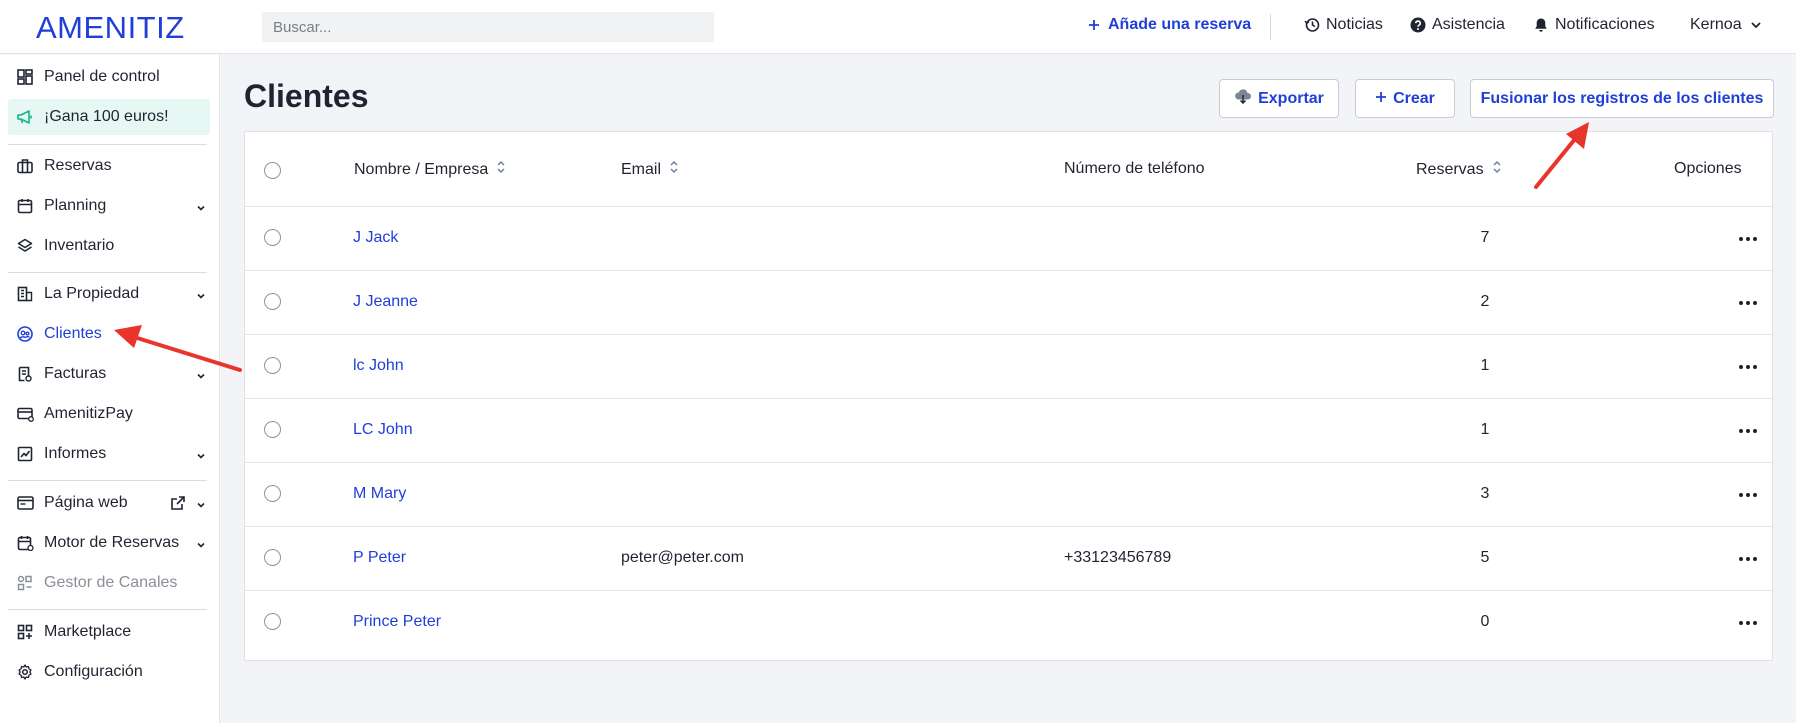  What do you see at coordinates (25, 334) in the screenshot?
I see `clients-icon` at bounding box center [25, 334].